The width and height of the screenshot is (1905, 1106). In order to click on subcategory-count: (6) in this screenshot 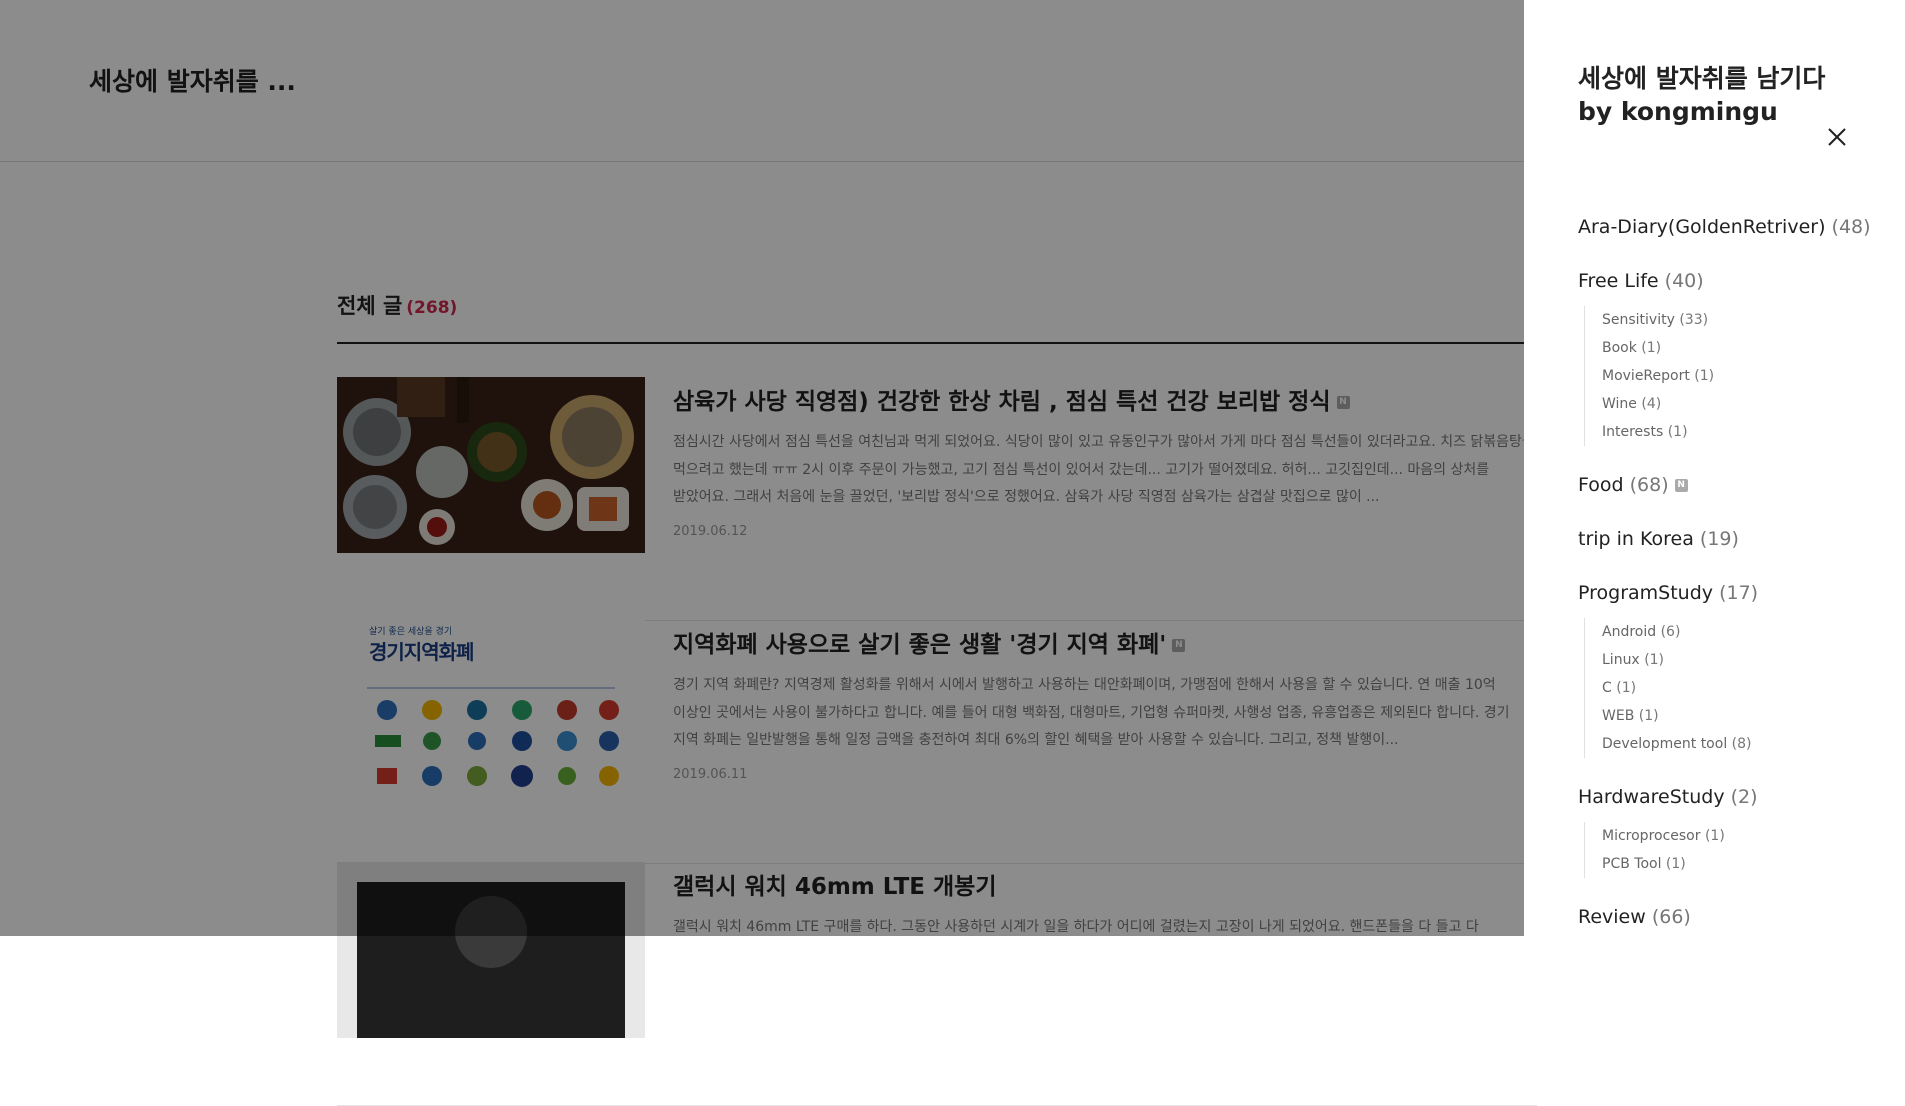, I will do `click(1670, 632)`.